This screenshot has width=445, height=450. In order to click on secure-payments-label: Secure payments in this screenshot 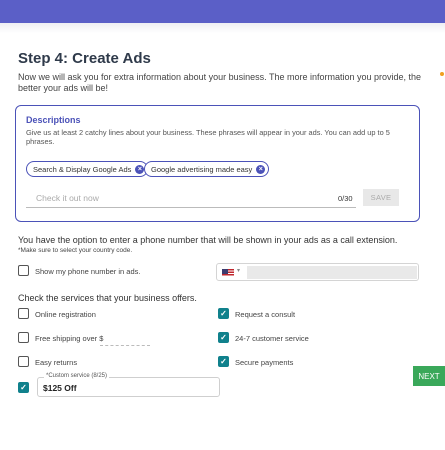, I will do `click(264, 362)`.